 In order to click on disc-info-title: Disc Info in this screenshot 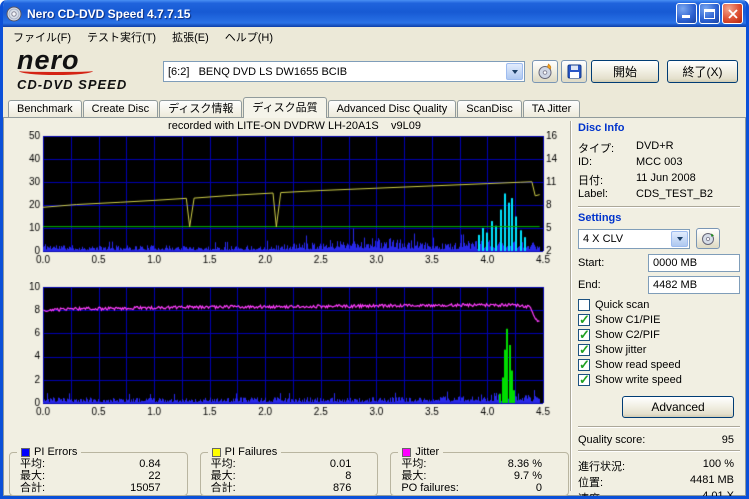, I will do `click(601, 128)`.